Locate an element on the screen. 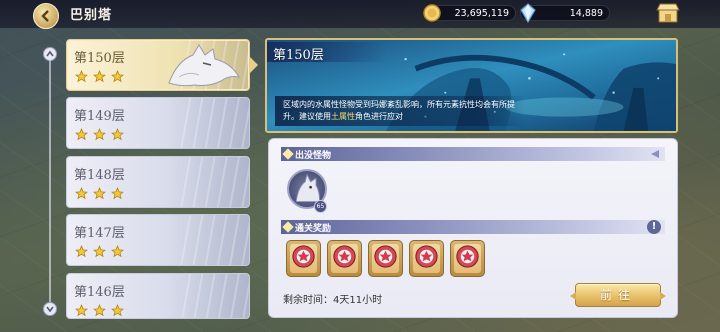 The image size is (720, 332). top-bar: 巴别塔 23,695,119 14,889 is located at coordinates (360, 14).